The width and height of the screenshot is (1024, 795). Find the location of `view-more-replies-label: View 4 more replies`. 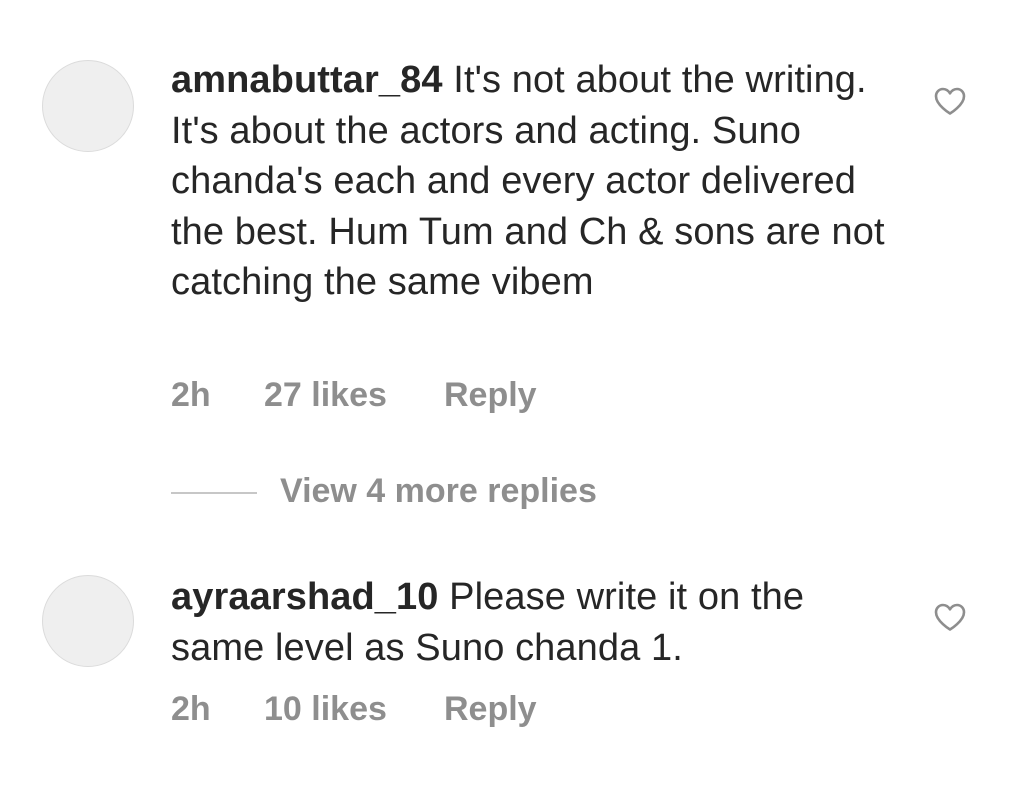

view-more-replies-label: View 4 more replies is located at coordinates (438, 491).